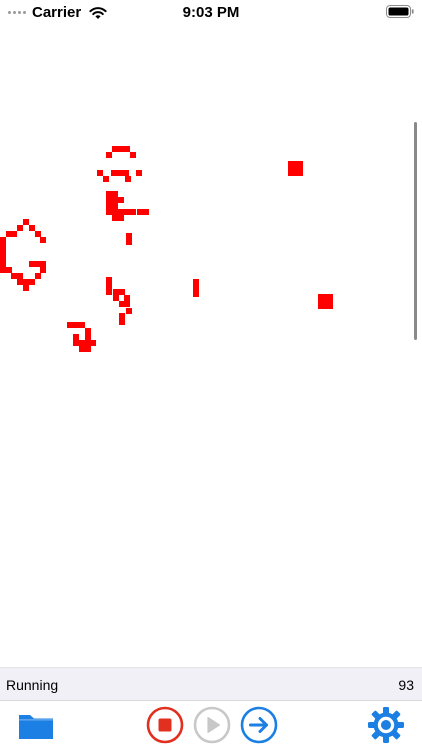 This screenshot has height=750, width=422. Describe the element at coordinates (211, 684) in the screenshot. I see `info-bar: Running 93` at that location.